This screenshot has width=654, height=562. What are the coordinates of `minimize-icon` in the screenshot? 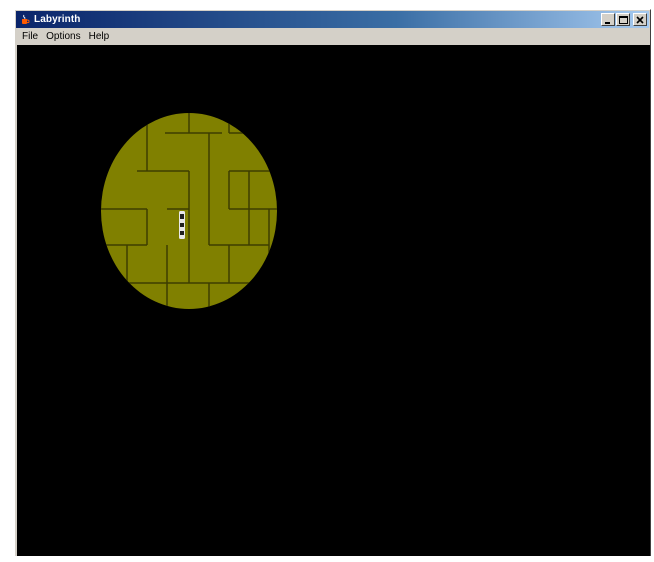 It's located at (607, 22).